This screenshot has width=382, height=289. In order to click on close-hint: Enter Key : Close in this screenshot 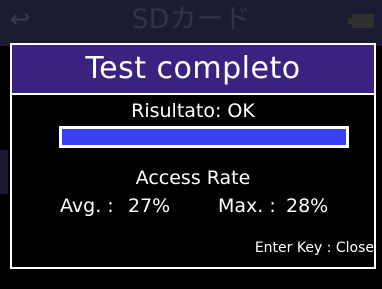, I will do `click(314, 248)`.